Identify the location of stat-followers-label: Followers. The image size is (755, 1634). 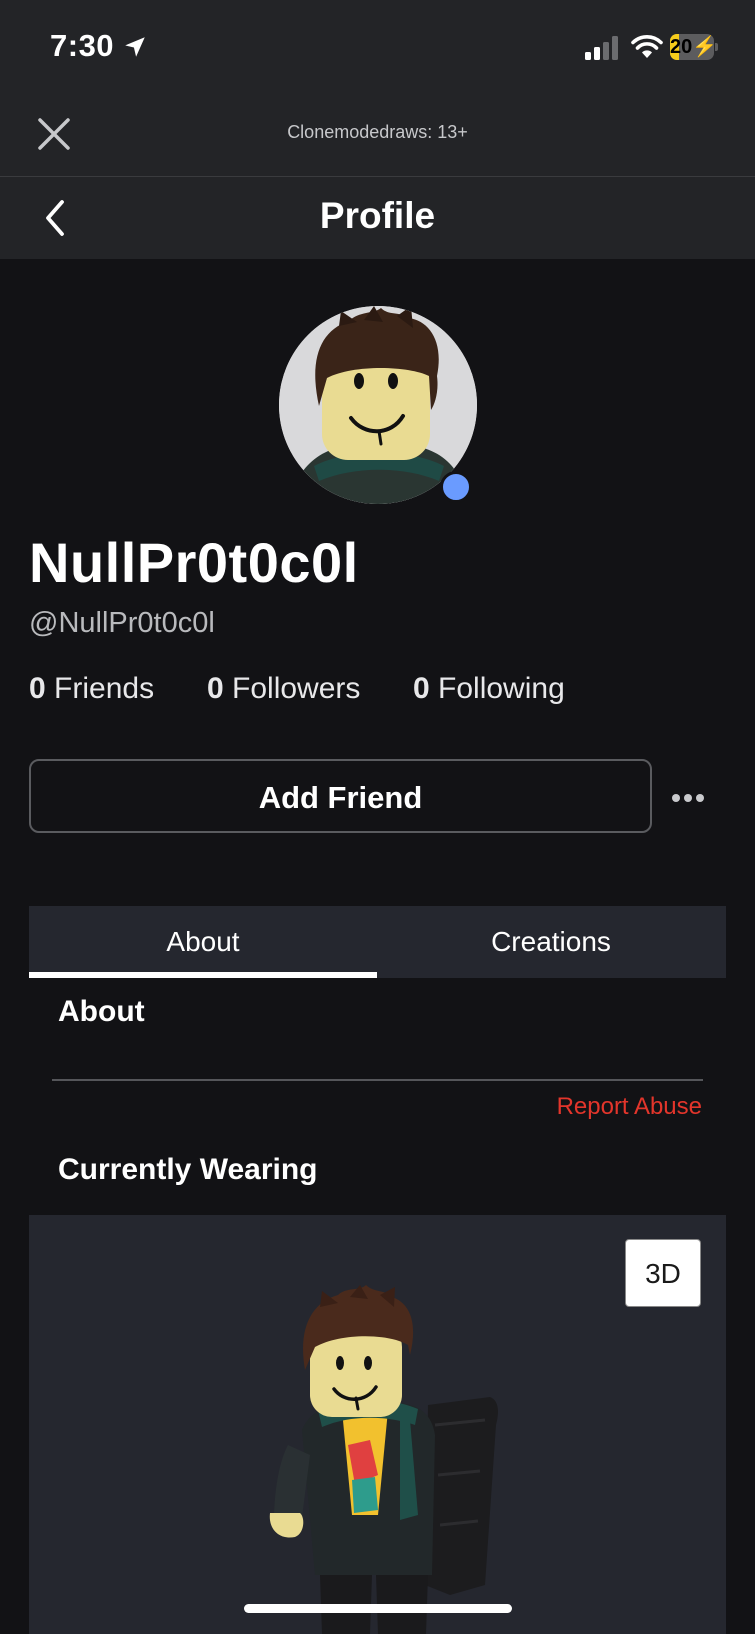
(296, 688).